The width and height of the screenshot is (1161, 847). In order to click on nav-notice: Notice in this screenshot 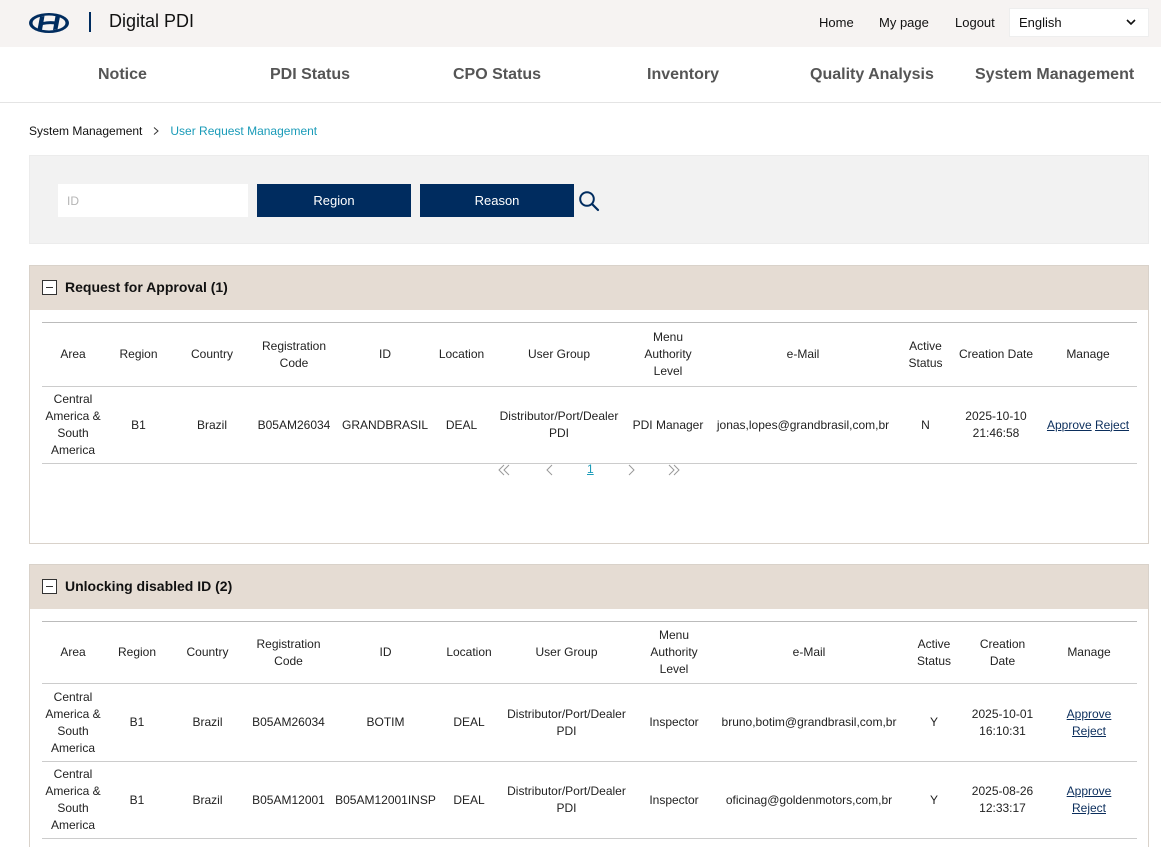, I will do `click(122, 75)`.